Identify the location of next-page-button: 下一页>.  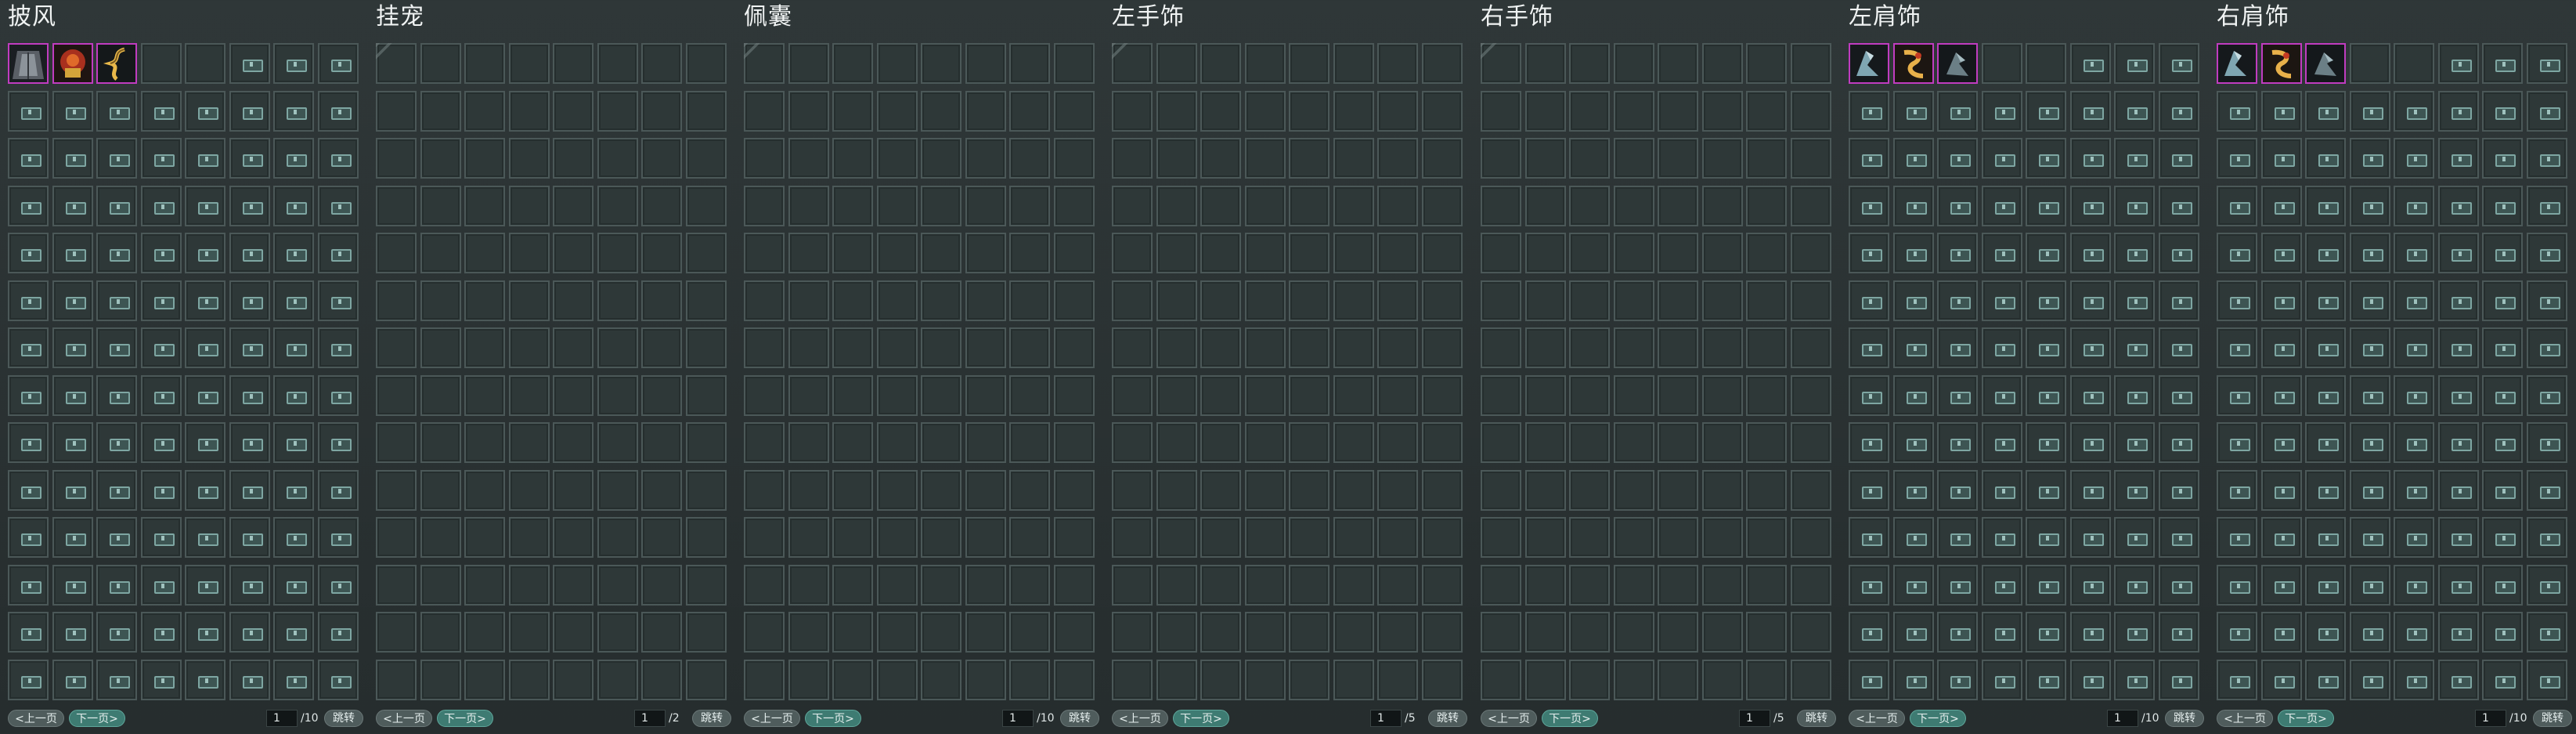
(1570, 718).